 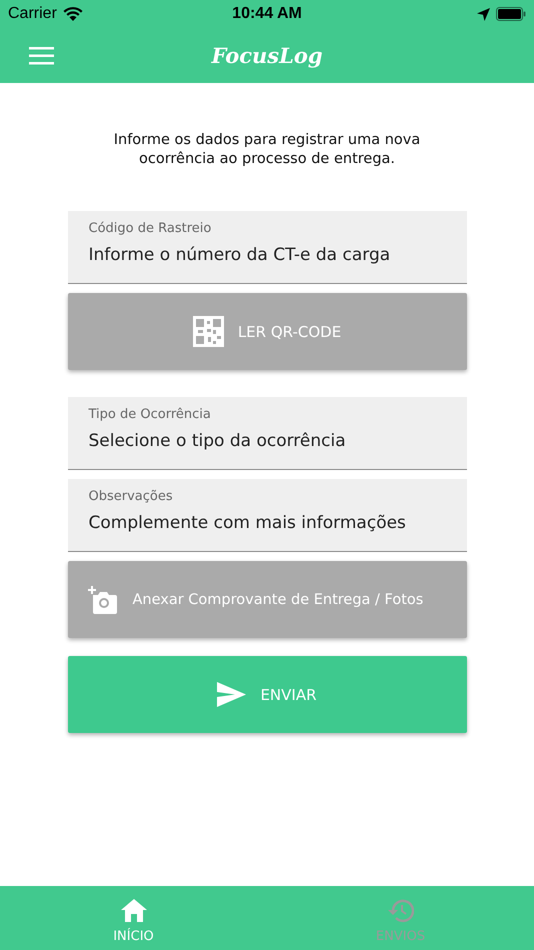 I want to click on time-label: 10:44 AM, so click(x=267, y=14).